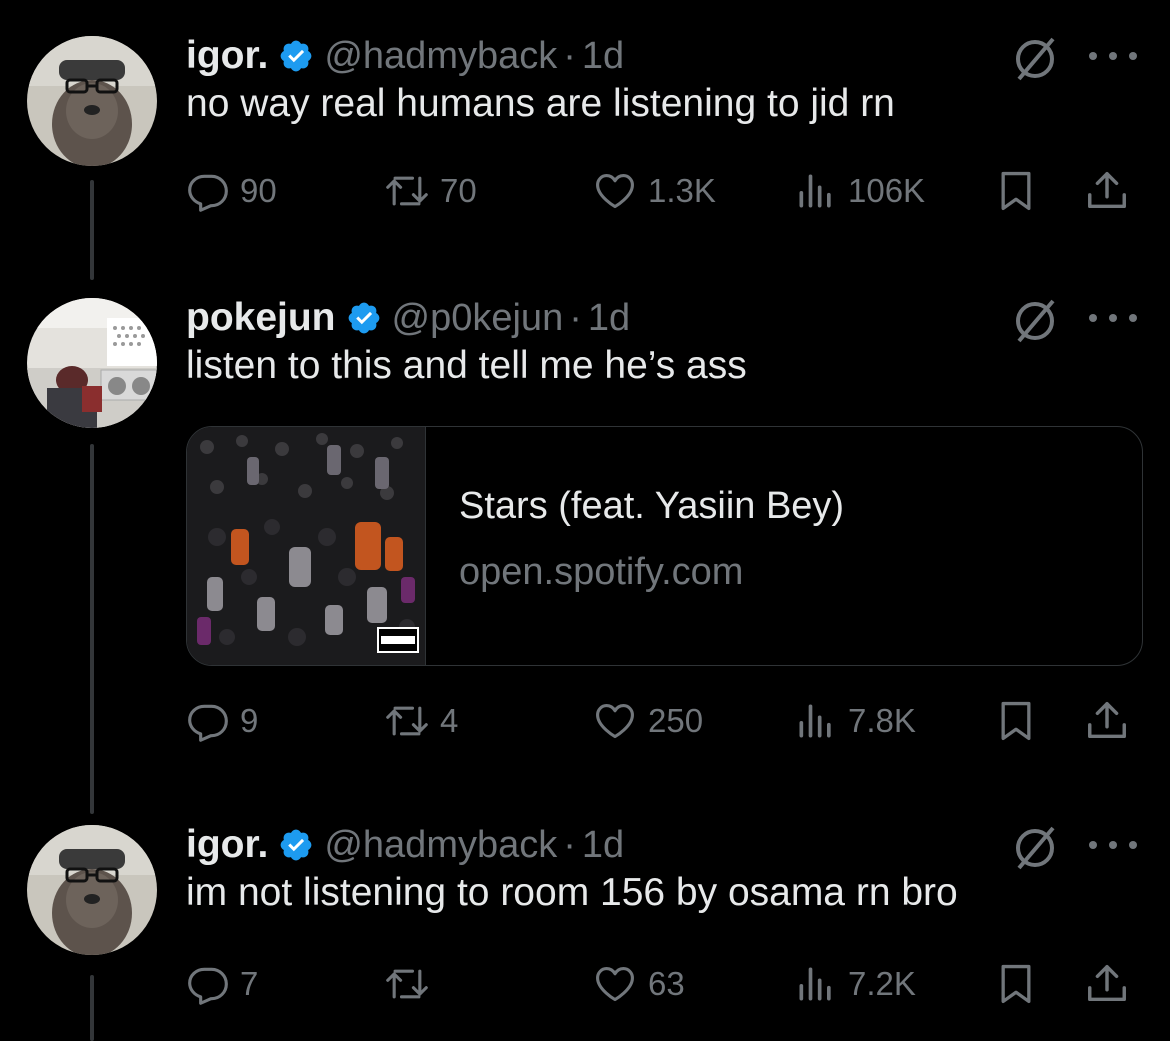  I want to click on tweet-actions: 90 70 1.3K 106K, so click(666, 191).